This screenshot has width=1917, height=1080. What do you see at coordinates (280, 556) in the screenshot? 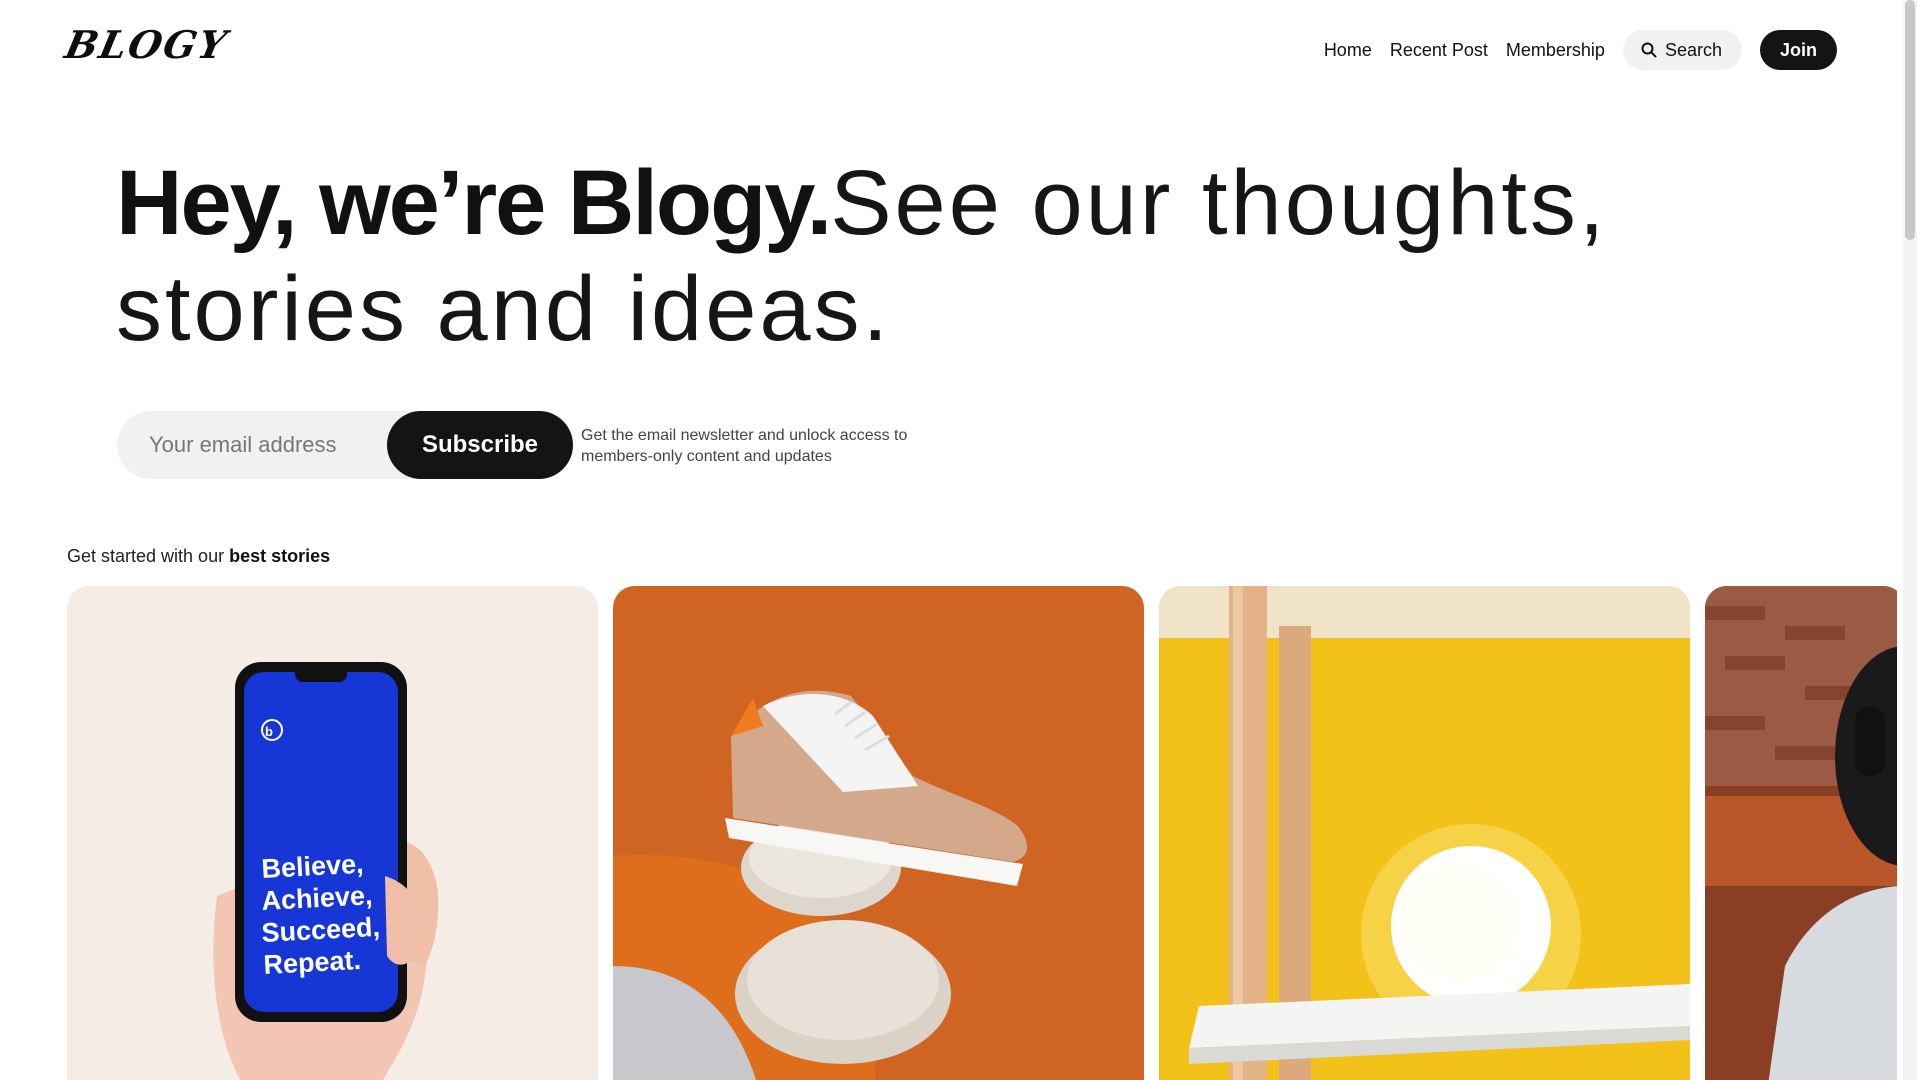
I see `best-stories-emph: best stories` at bounding box center [280, 556].